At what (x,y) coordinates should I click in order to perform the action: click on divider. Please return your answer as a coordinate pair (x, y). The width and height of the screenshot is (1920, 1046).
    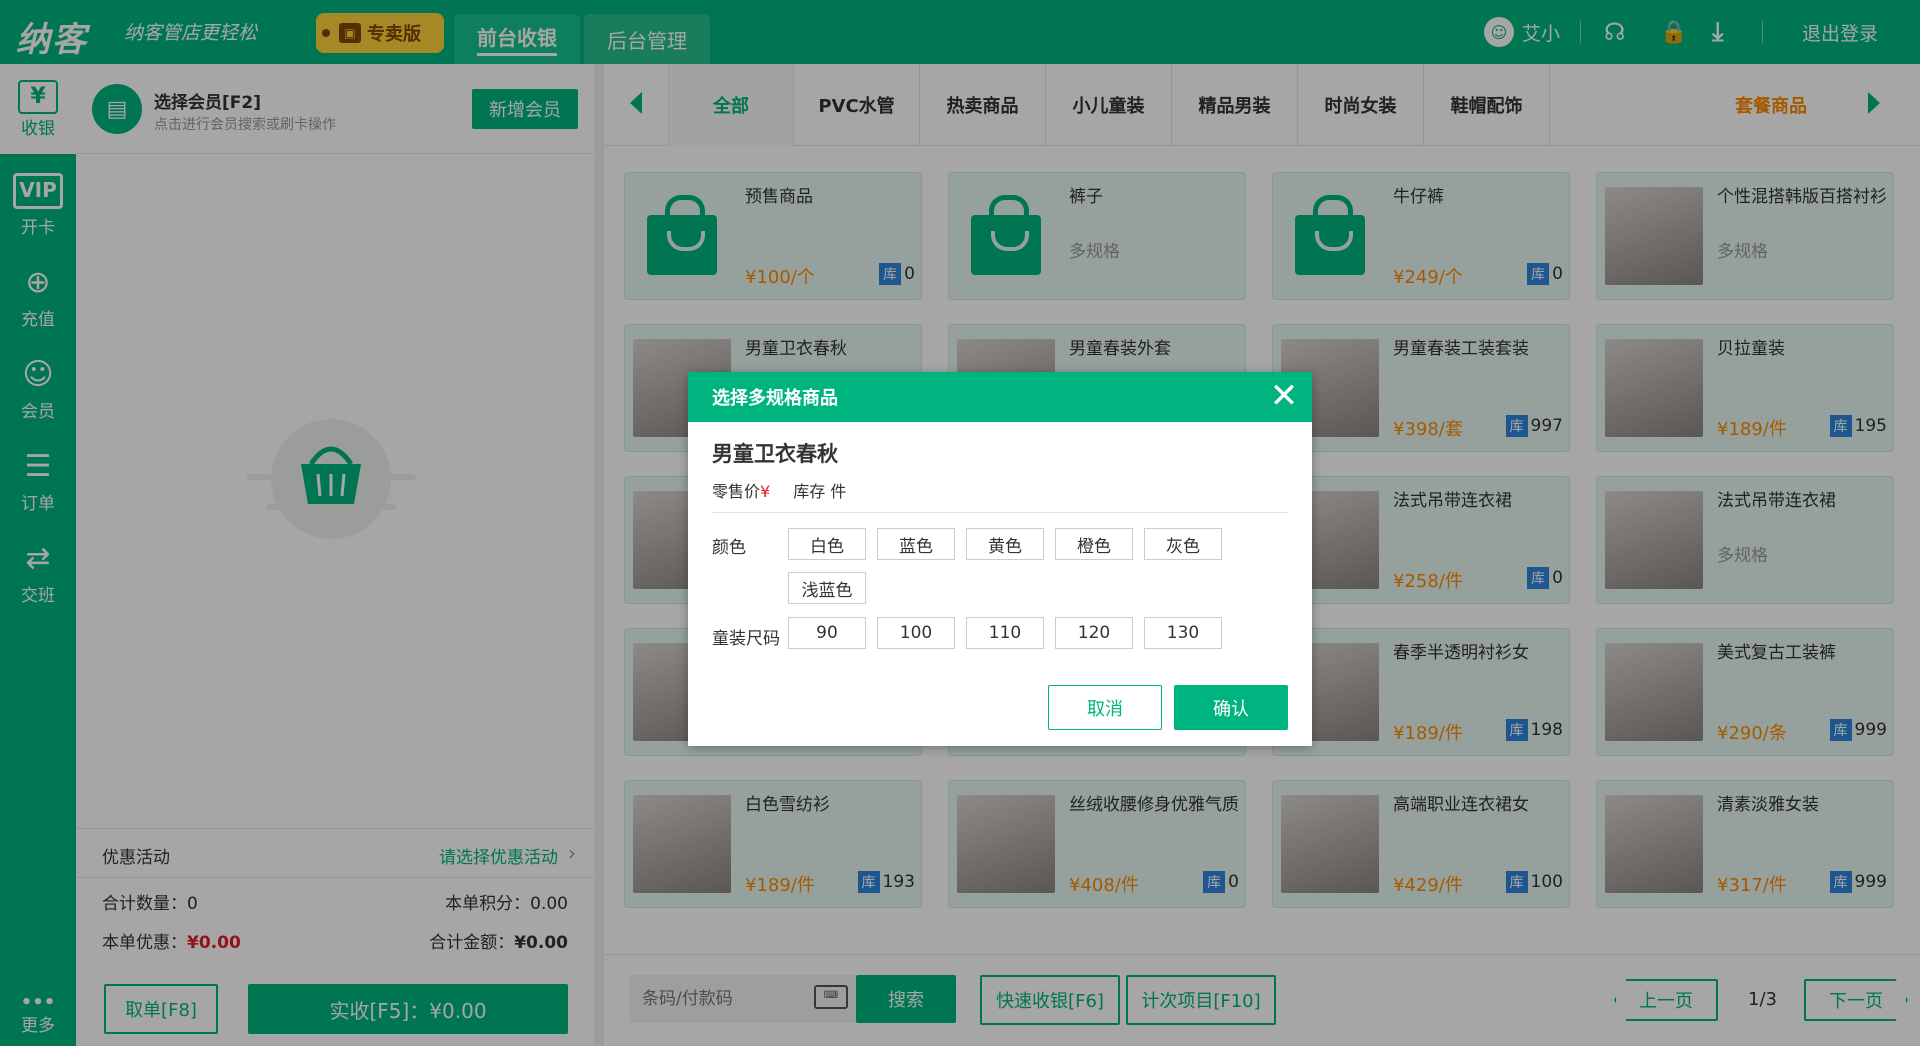
    Looking at the image, I should click on (1000, 512).